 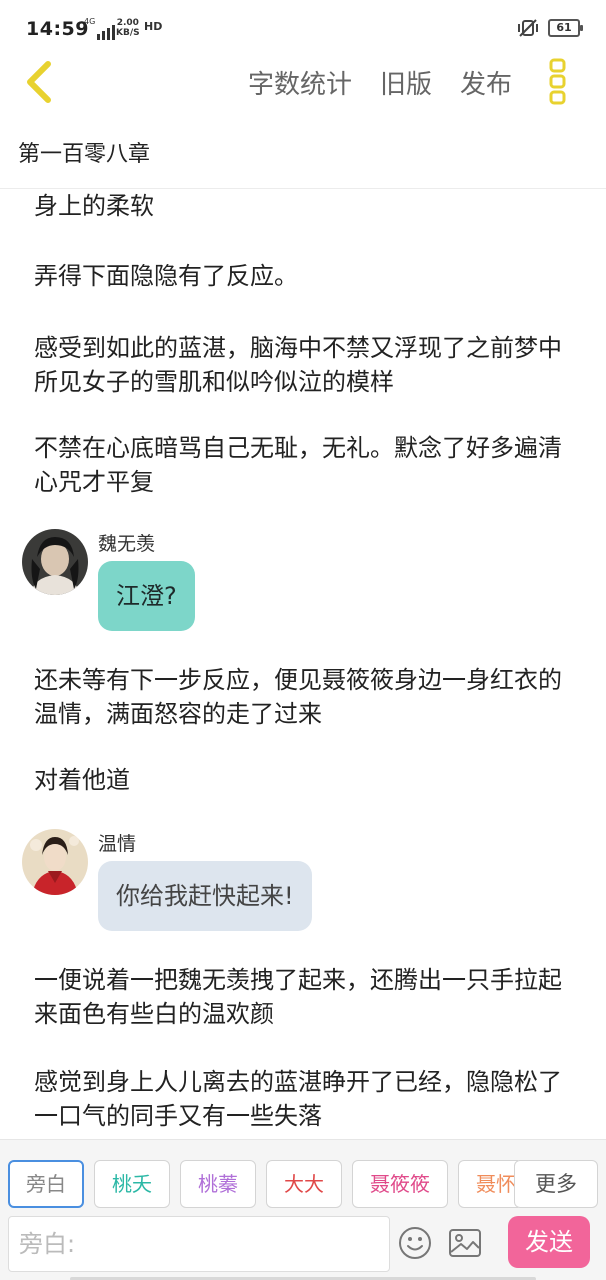 I want to click on emoji-button, so click(x=415, y=1243).